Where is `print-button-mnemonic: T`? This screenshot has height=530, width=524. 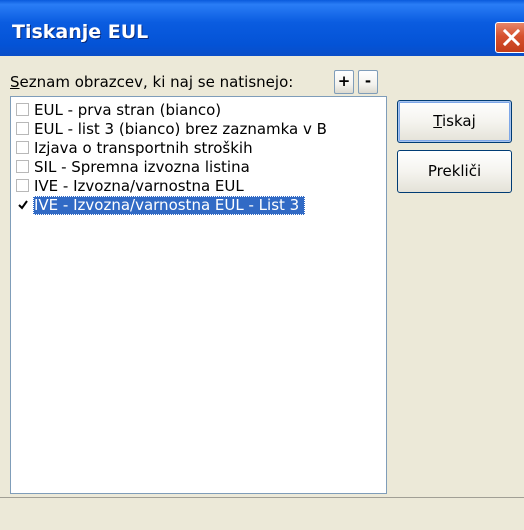 print-button-mnemonic: T is located at coordinates (437, 121).